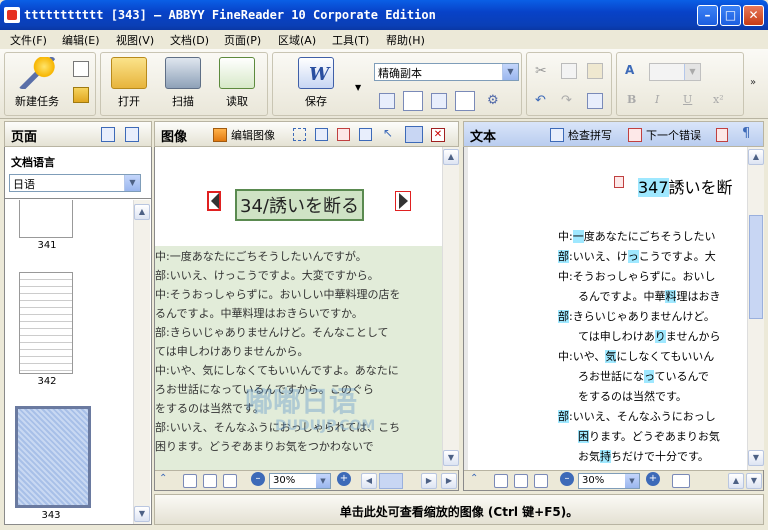 This screenshot has width=768, height=530. What do you see at coordinates (81, 95) in the screenshot?
I see `folder-settings-icon` at bounding box center [81, 95].